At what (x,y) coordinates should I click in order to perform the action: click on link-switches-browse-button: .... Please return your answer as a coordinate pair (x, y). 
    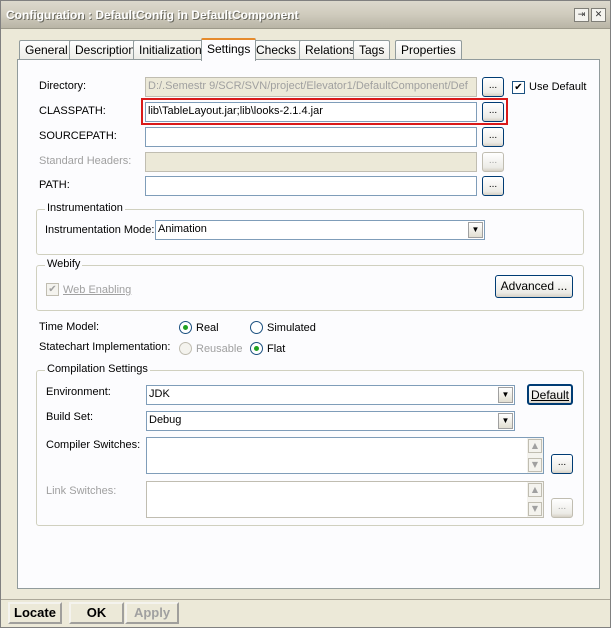
    Looking at the image, I should click on (562, 508).